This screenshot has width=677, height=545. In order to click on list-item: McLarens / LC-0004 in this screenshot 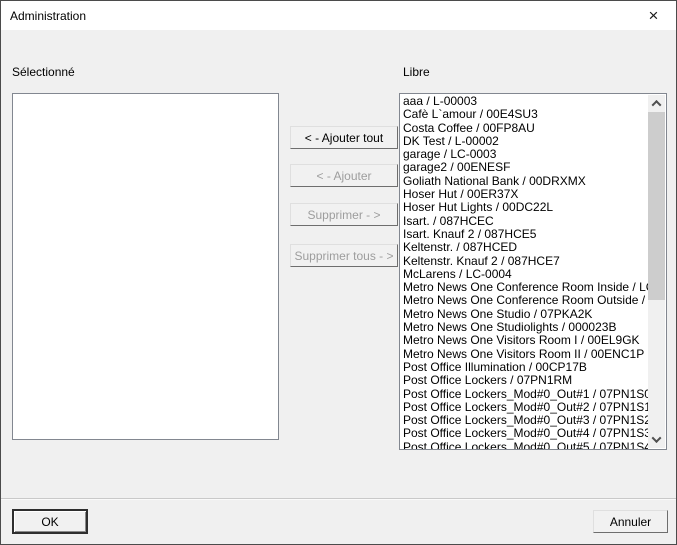, I will do `click(525, 274)`.